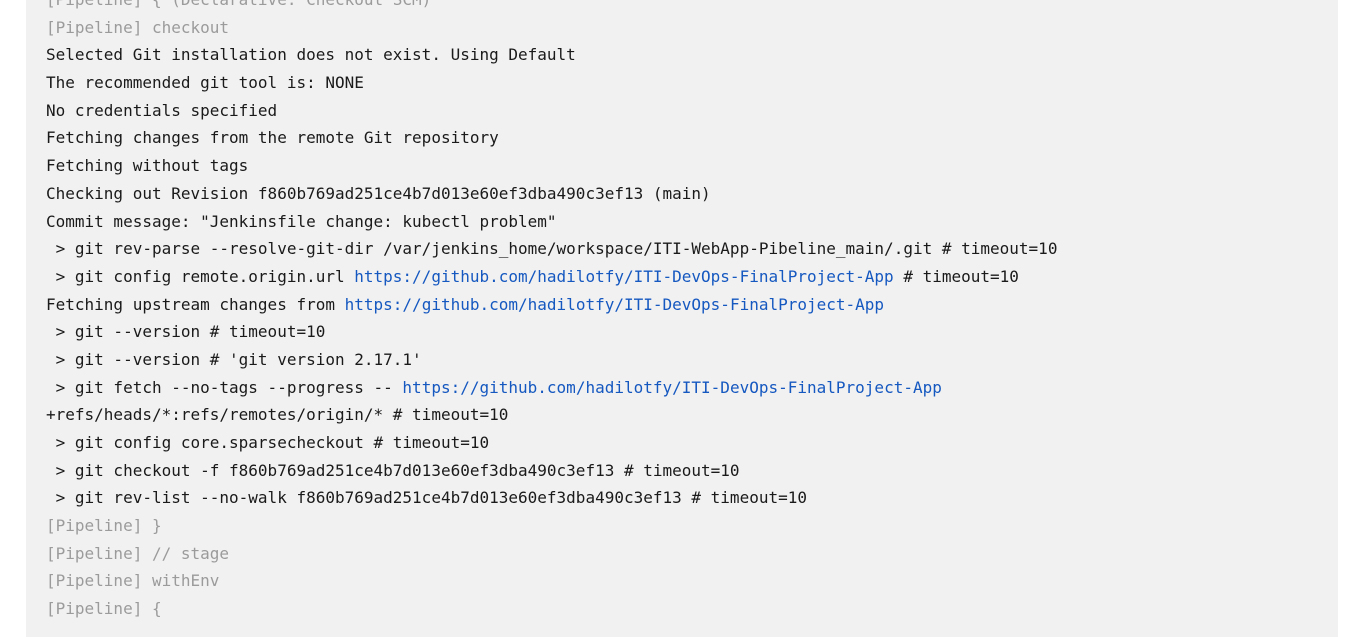  Describe the element at coordinates (956, 276) in the screenshot. I see `console-text: # timeout=10` at that location.